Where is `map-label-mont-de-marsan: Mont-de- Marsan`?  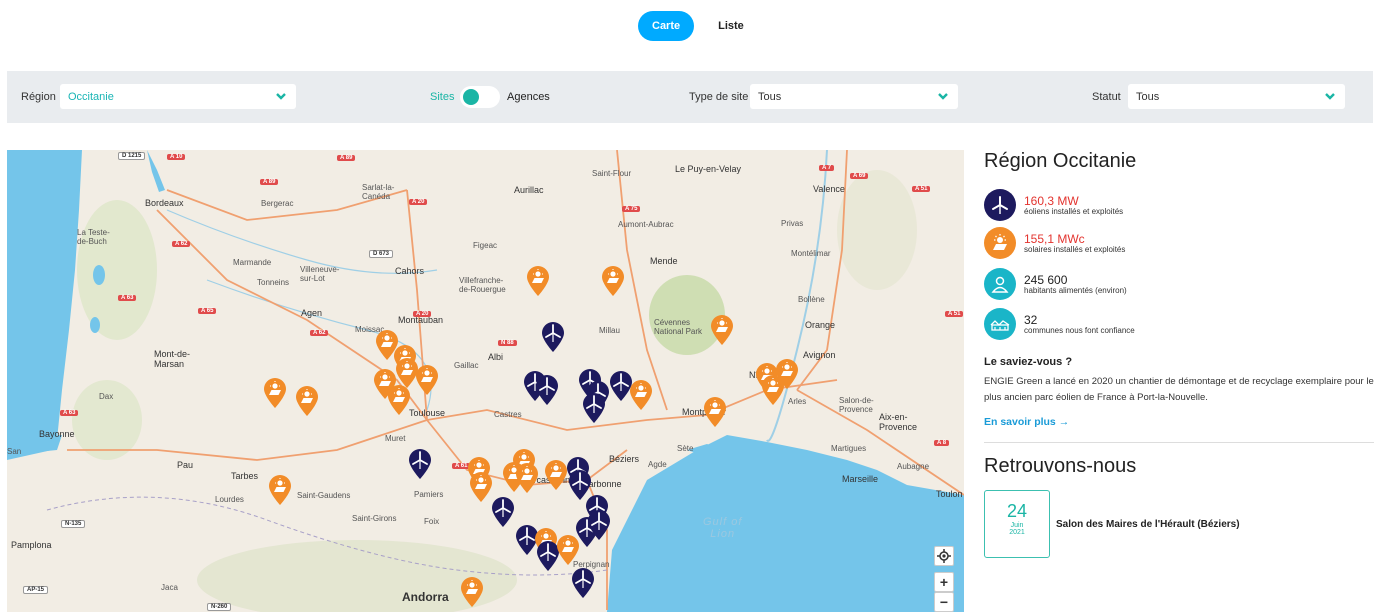
map-label-mont-de-marsan: Mont-de- Marsan is located at coordinates (172, 359).